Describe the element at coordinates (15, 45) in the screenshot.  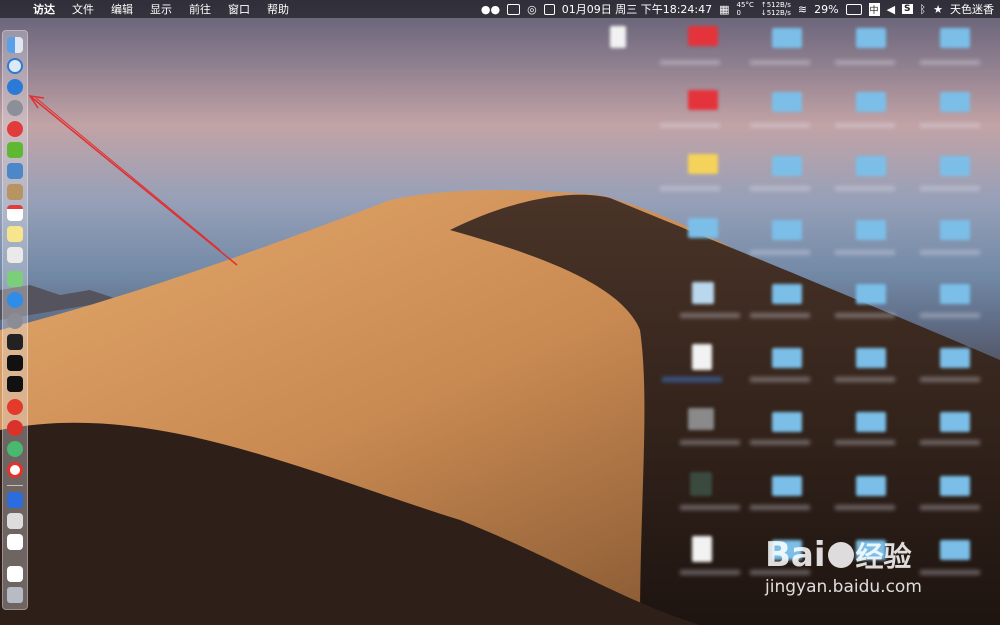
I see `finder-icon` at that location.